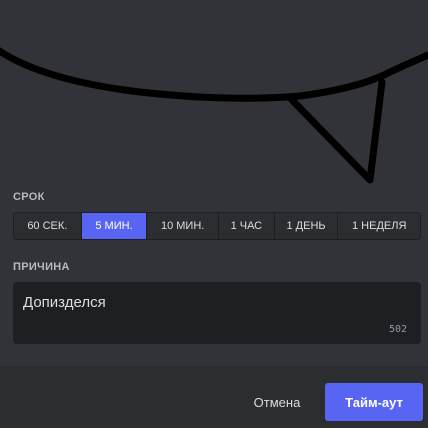  Describe the element at coordinates (374, 402) in the screenshot. I see `timeout-button: Тайм-аут` at that location.